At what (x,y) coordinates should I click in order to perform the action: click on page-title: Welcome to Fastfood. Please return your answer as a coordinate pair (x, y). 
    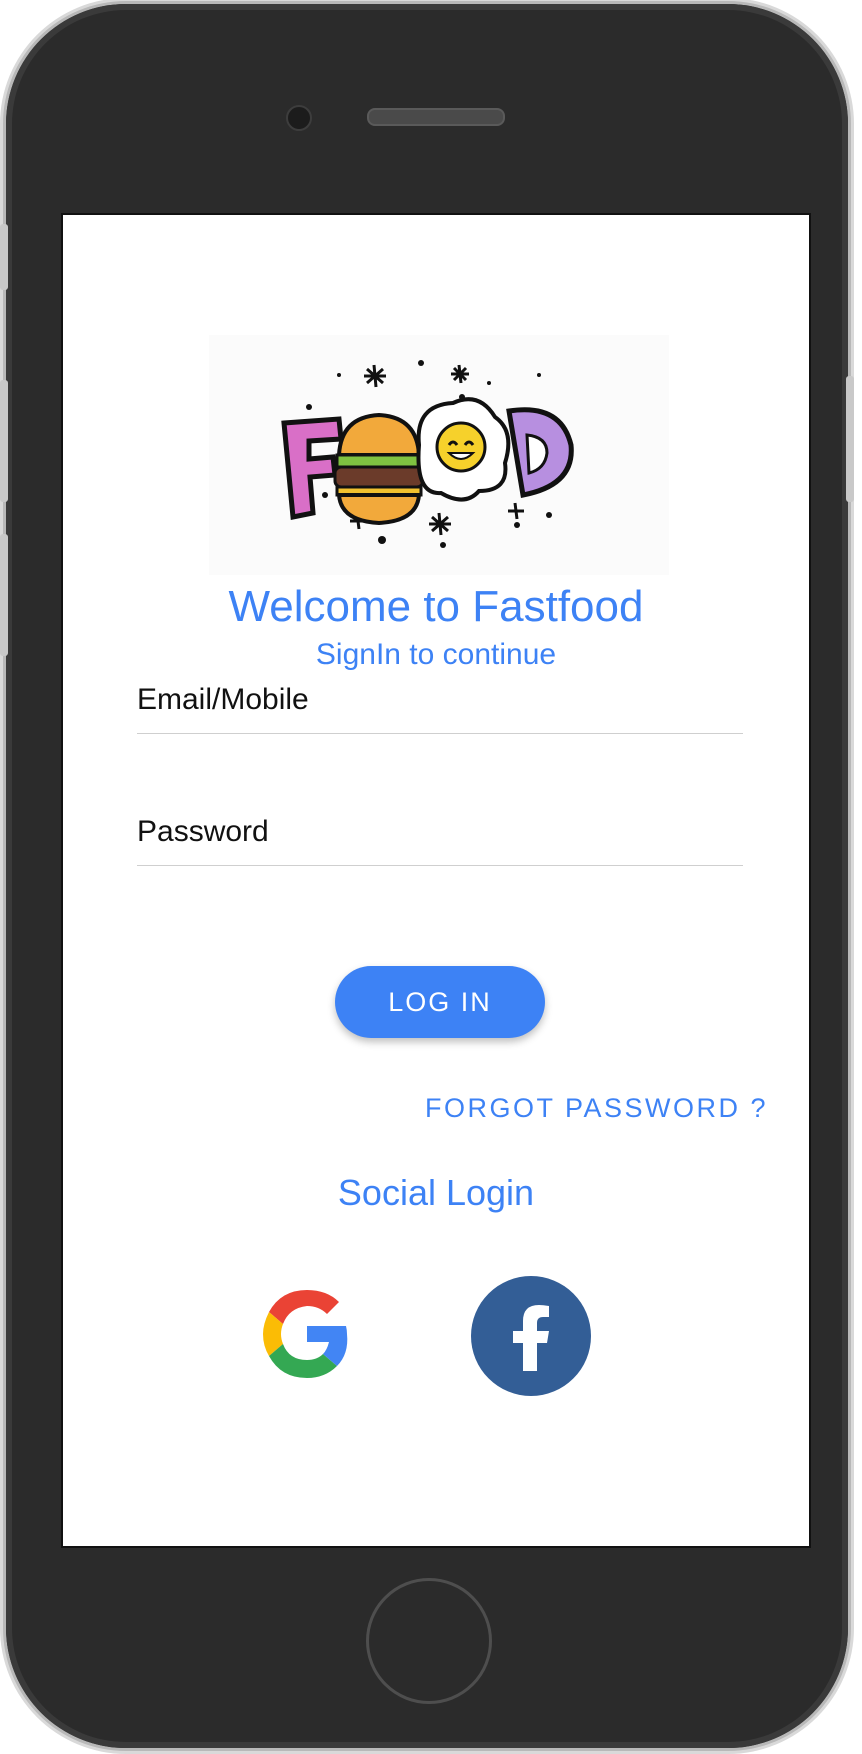
    Looking at the image, I should click on (436, 606).